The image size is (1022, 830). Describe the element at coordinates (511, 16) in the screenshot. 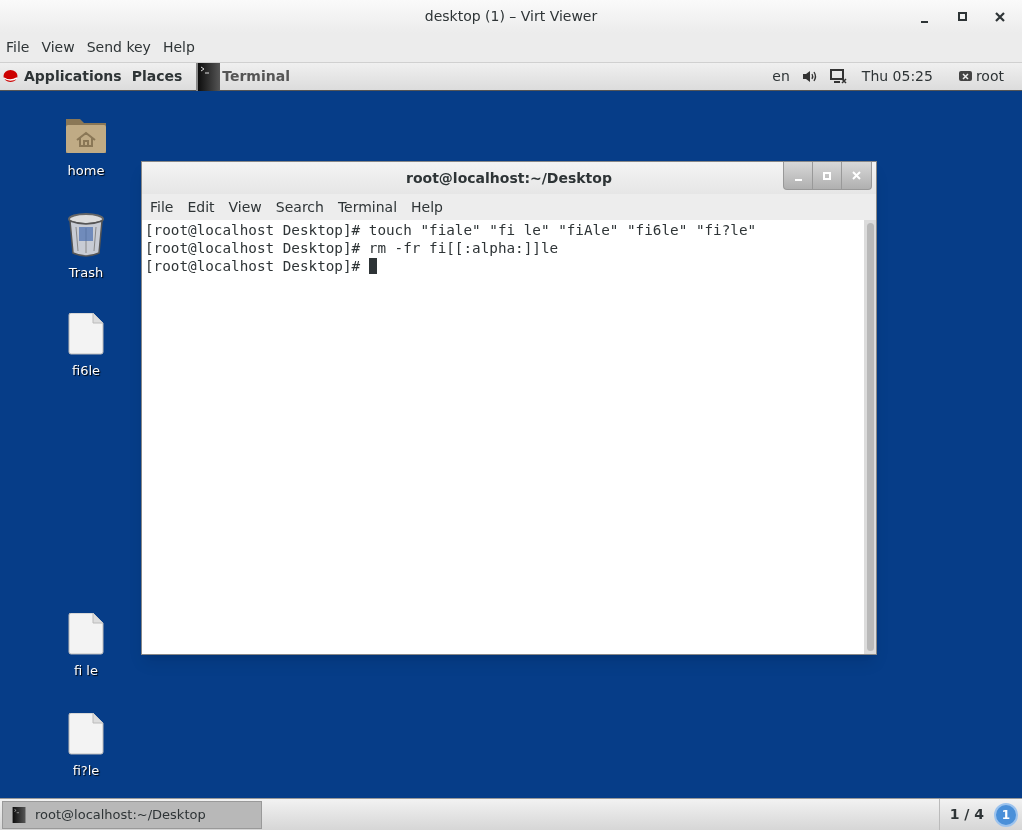

I see `window-title: desktop (1) – Virt Viewer` at that location.